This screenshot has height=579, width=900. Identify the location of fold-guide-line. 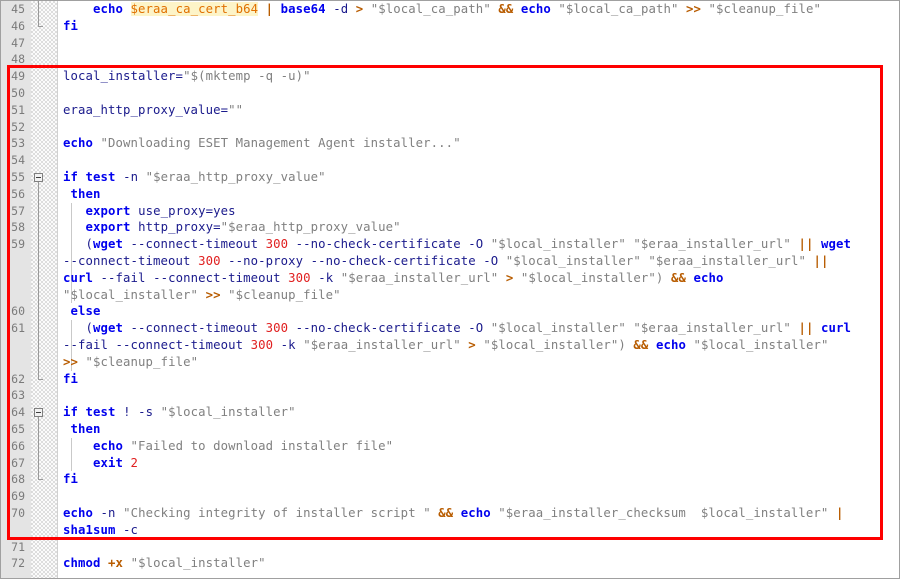
(38, 9).